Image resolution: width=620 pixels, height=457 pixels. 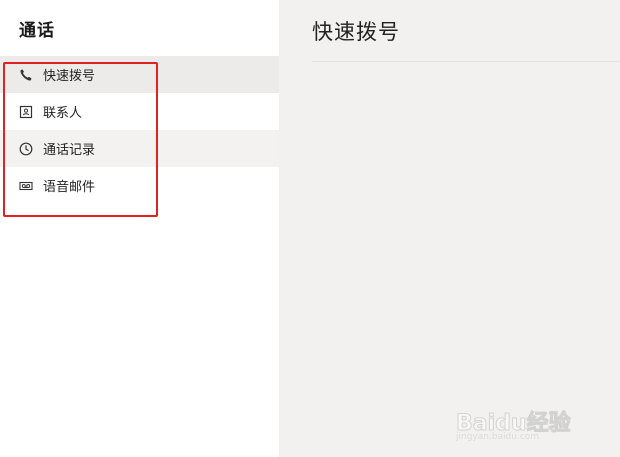 What do you see at coordinates (498, 437) in the screenshot?
I see `watermark-url: jingyan.baidu.com` at bounding box center [498, 437].